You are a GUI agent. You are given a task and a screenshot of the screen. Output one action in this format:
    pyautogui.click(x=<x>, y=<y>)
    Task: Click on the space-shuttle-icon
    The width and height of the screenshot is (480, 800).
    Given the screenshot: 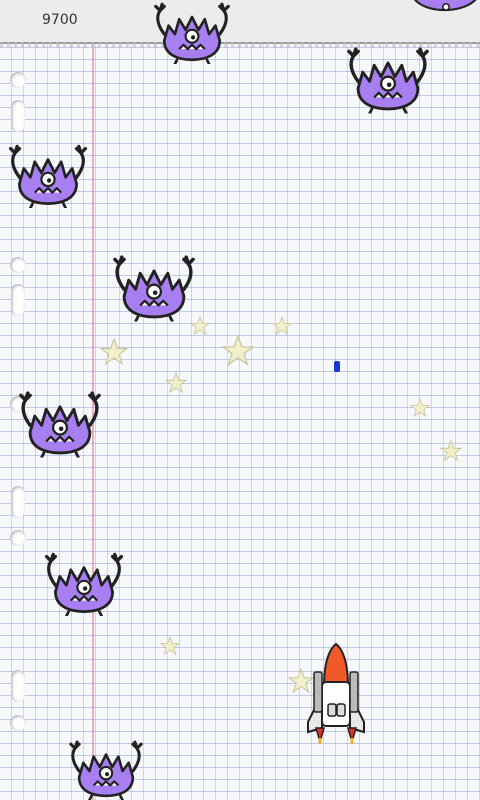 What is the action you would take?
    pyautogui.click(x=336, y=694)
    